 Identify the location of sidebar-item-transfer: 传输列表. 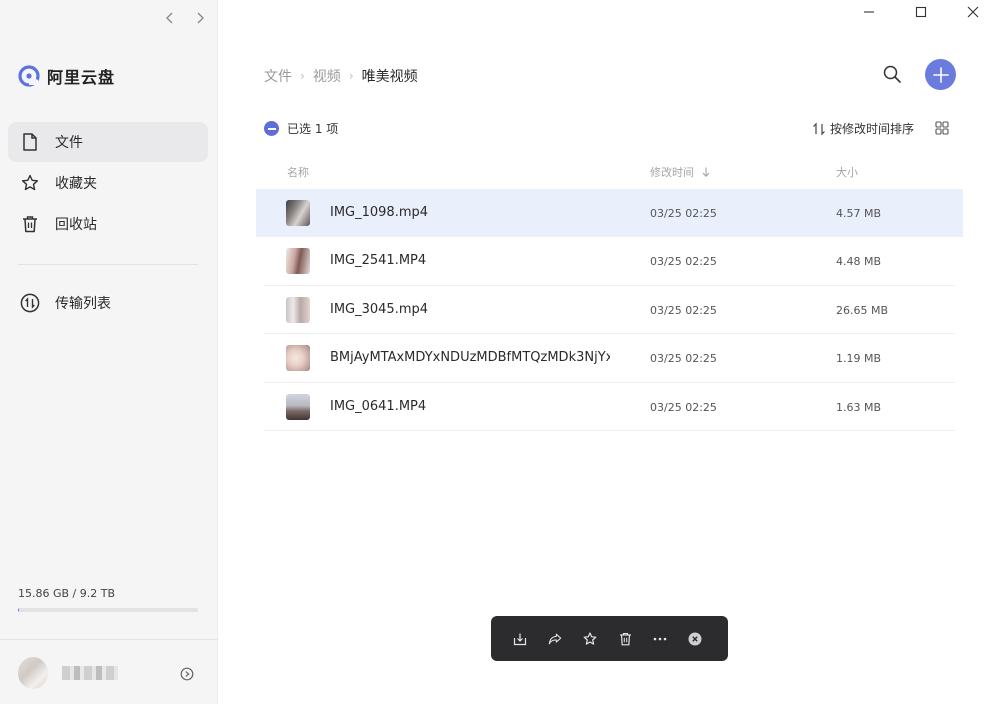
(108, 303).